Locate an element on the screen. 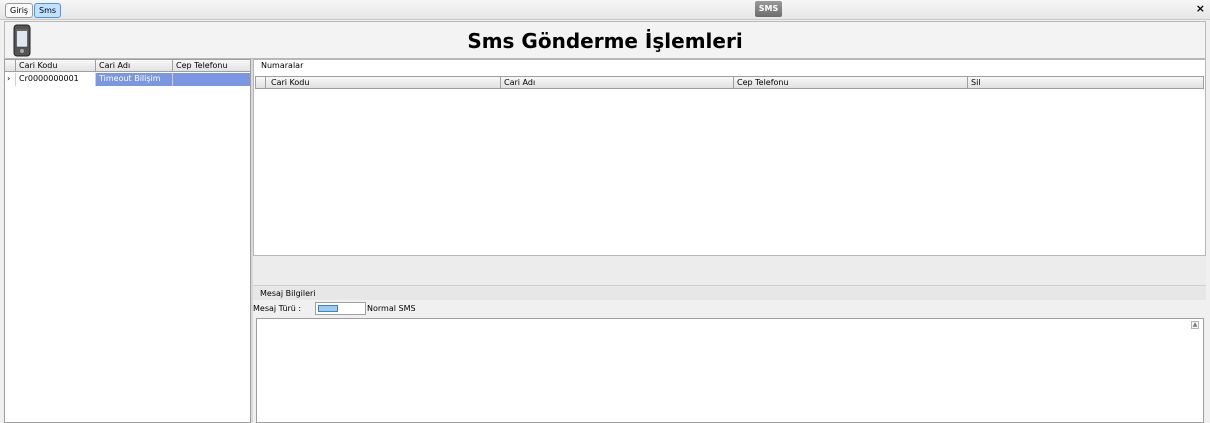 Image resolution: width=1210 pixels, height=423 pixels. message-type-toggle is located at coordinates (340, 308).